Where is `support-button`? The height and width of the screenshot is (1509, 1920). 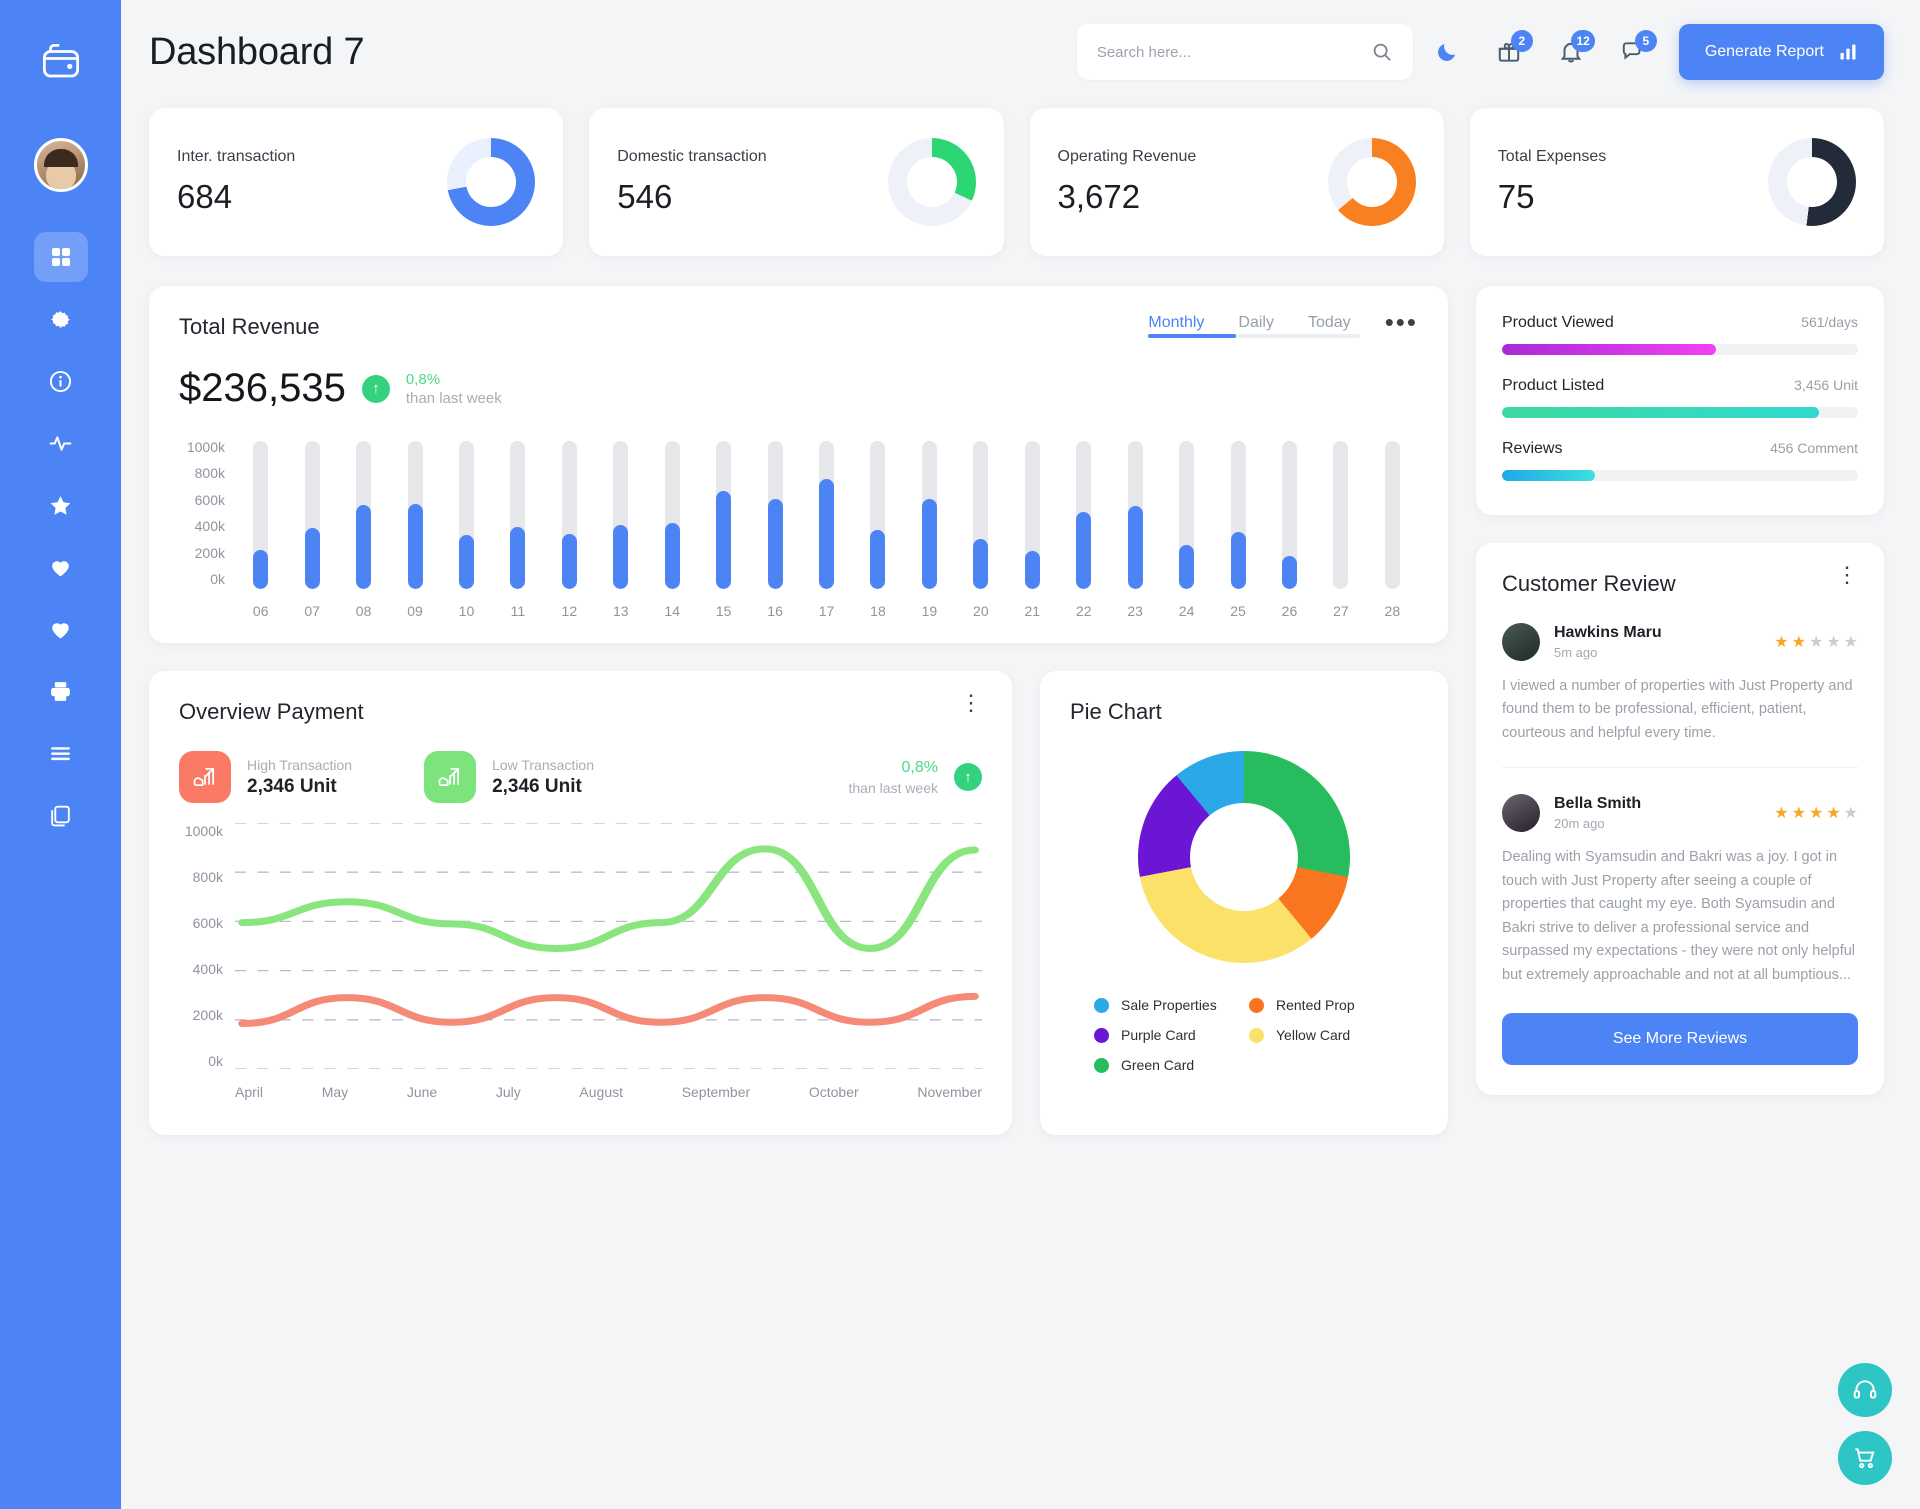
support-button is located at coordinates (1865, 1390).